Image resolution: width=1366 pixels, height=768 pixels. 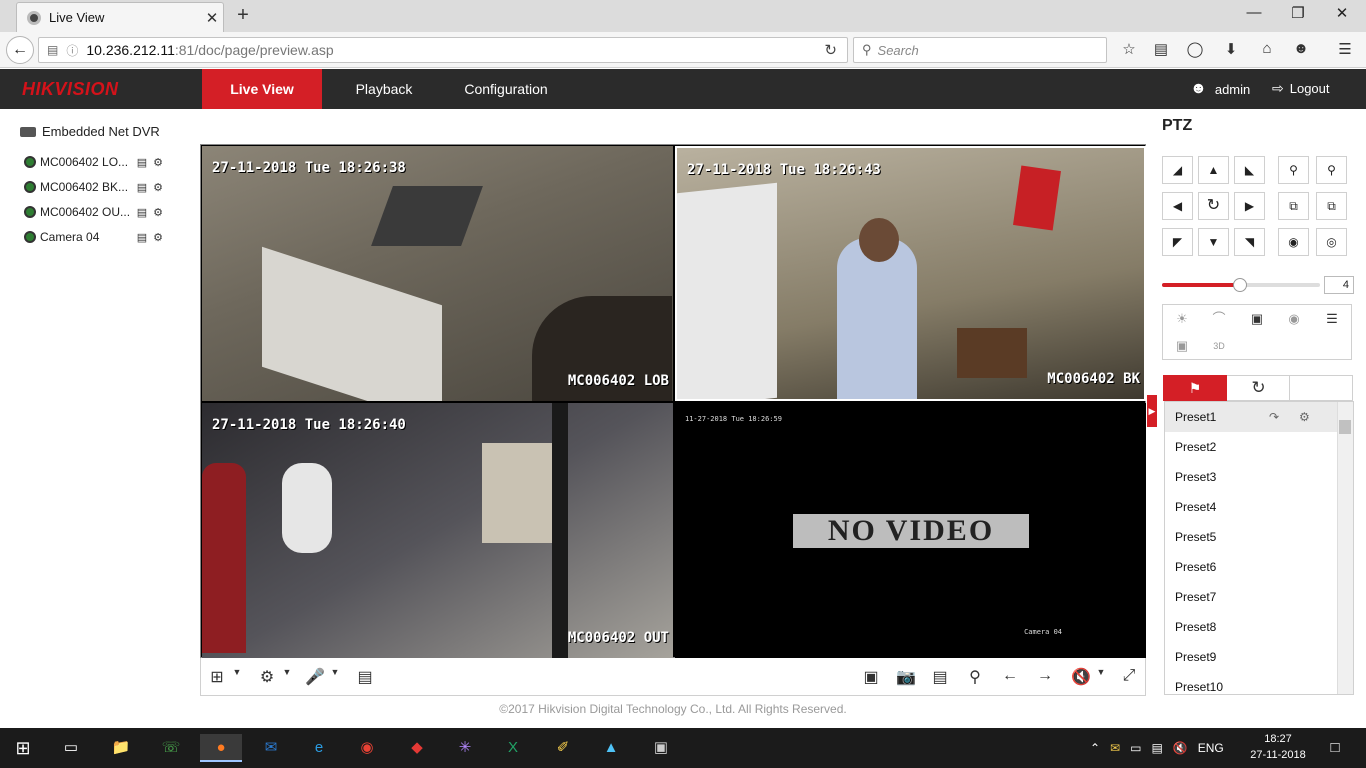 What do you see at coordinates (417, 748) in the screenshot?
I see `anydesk-icon: ◆` at bounding box center [417, 748].